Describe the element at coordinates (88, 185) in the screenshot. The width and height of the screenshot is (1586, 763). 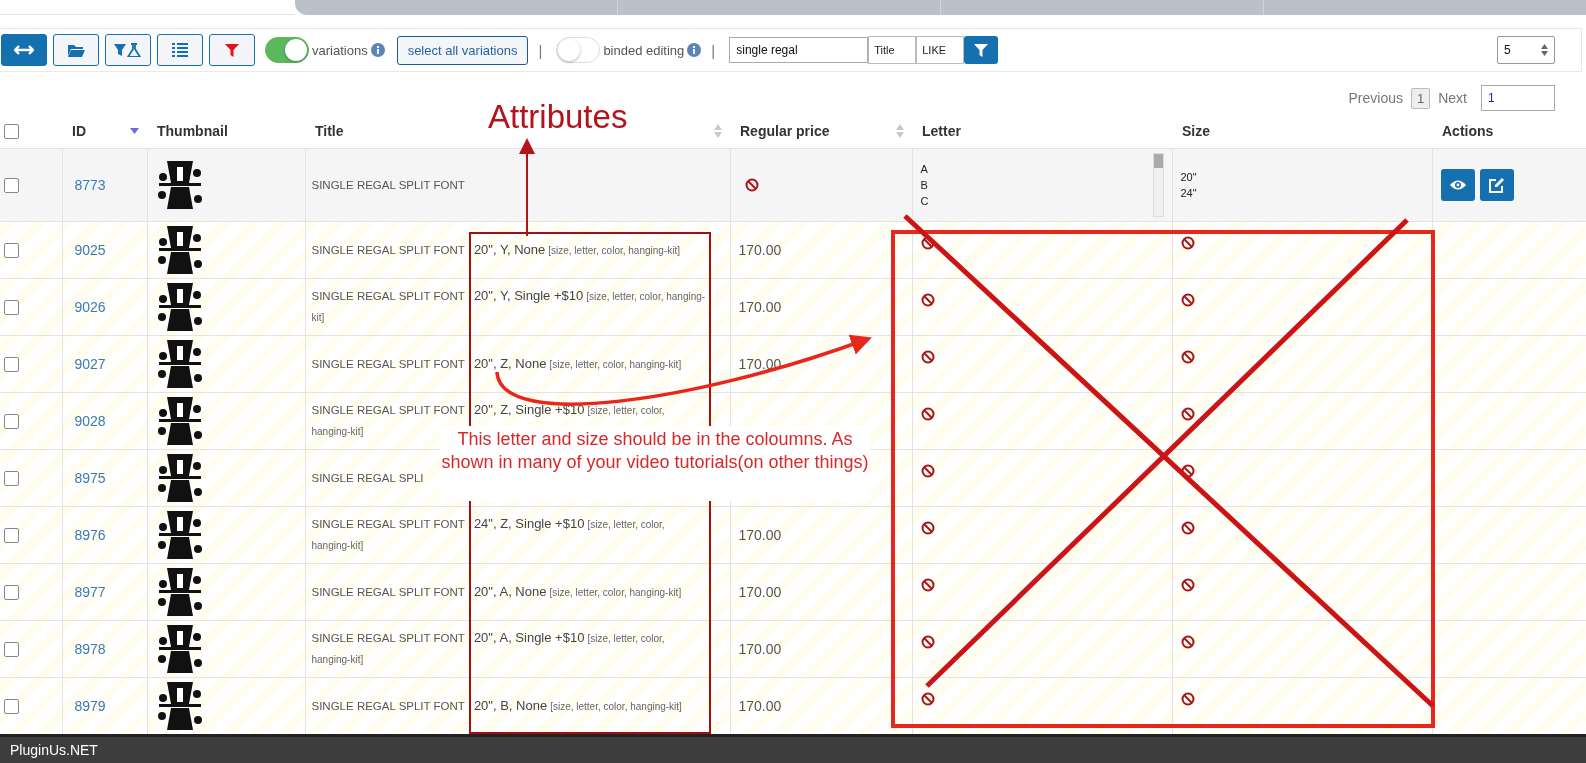
I see `id-link: 8773` at that location.